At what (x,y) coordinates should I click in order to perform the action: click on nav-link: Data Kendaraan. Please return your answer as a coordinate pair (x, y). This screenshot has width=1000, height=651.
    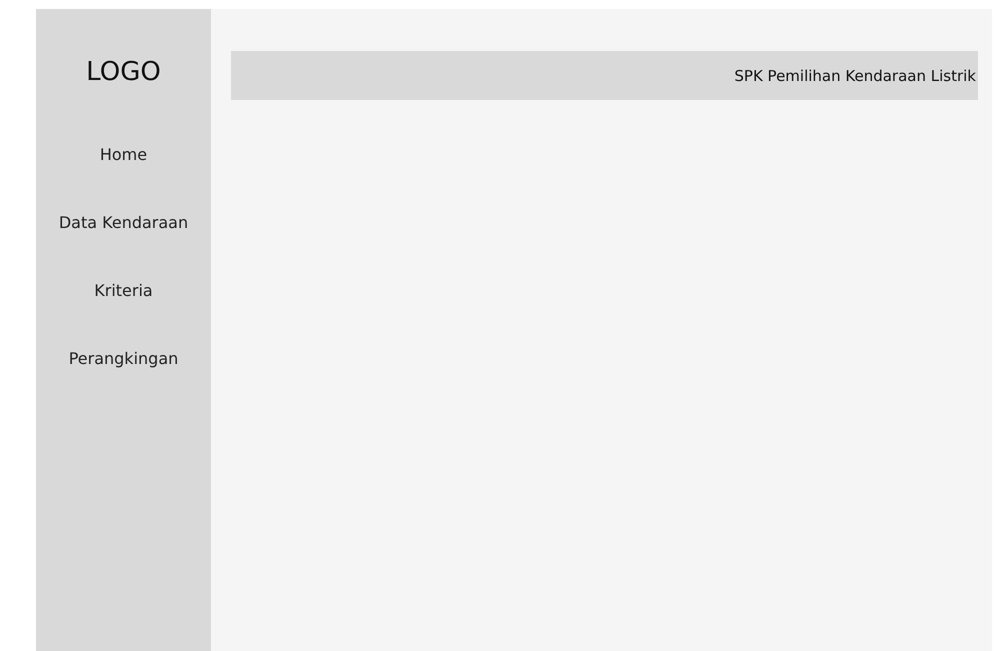
    Looking at the image, I should click on (123, 223).